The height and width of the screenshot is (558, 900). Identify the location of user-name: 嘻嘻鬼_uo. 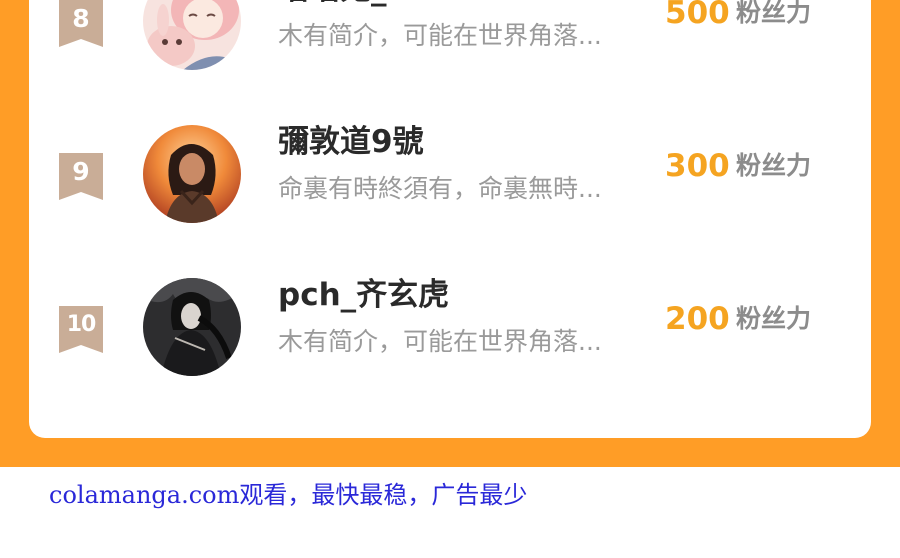
(354, 4).